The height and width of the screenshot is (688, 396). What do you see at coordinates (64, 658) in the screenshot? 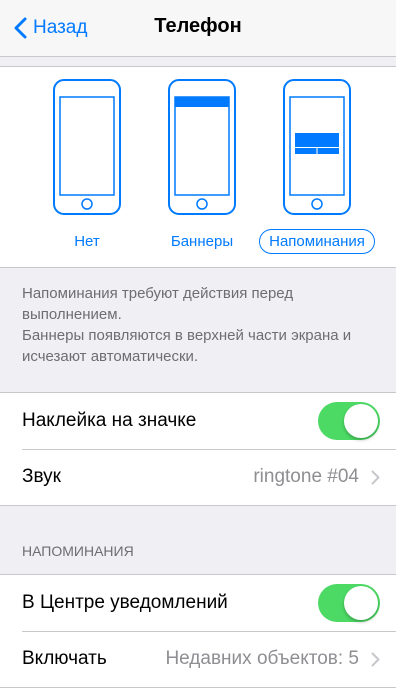
I see `include-label: Включать` at bounding box center [64, 658].